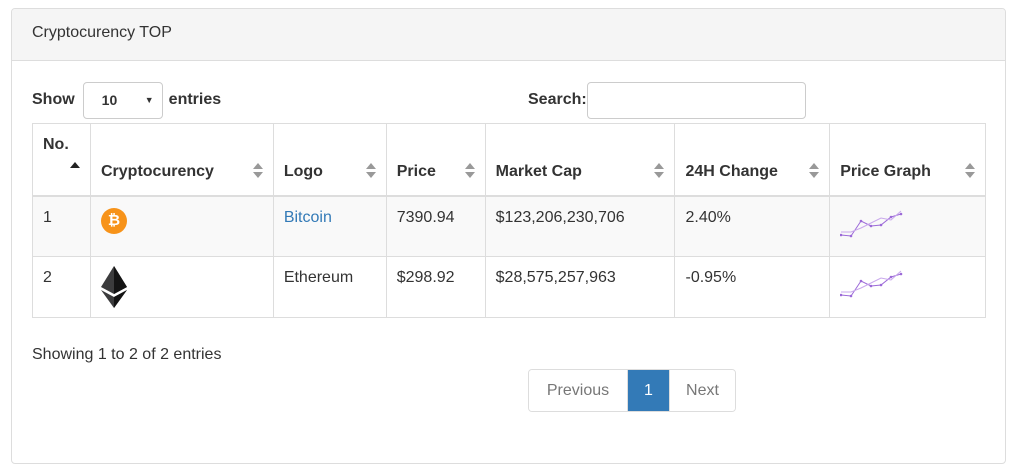 Image resolution: width=1024 pixels, height=476 pixels. What do you see at coordinates (702, 390) in the screenshot?
I see `next-button: Next` at bounding box center [702, 390].